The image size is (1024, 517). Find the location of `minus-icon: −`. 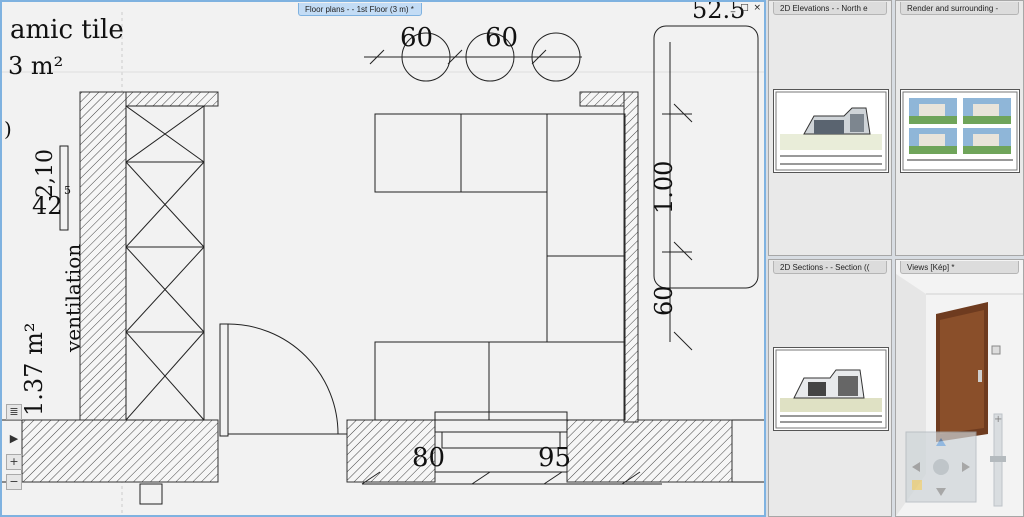

minus-icon: − is located at coordinates (14, 481).